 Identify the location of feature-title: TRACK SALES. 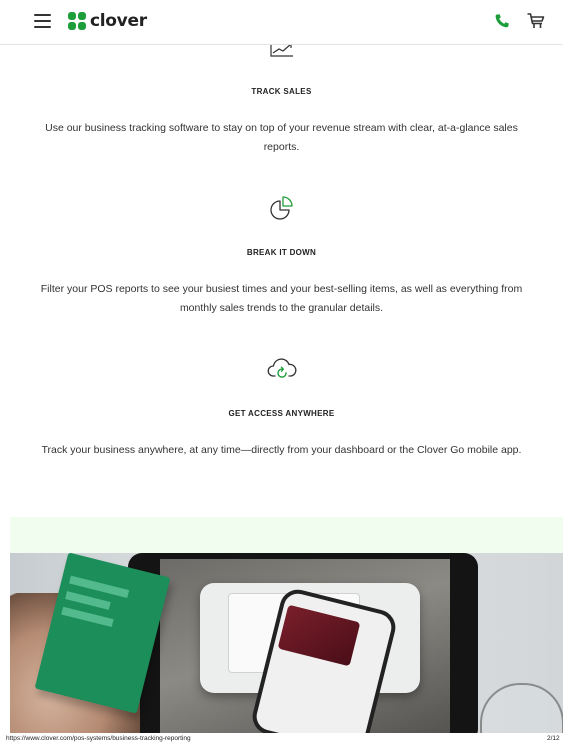
(281, 91).